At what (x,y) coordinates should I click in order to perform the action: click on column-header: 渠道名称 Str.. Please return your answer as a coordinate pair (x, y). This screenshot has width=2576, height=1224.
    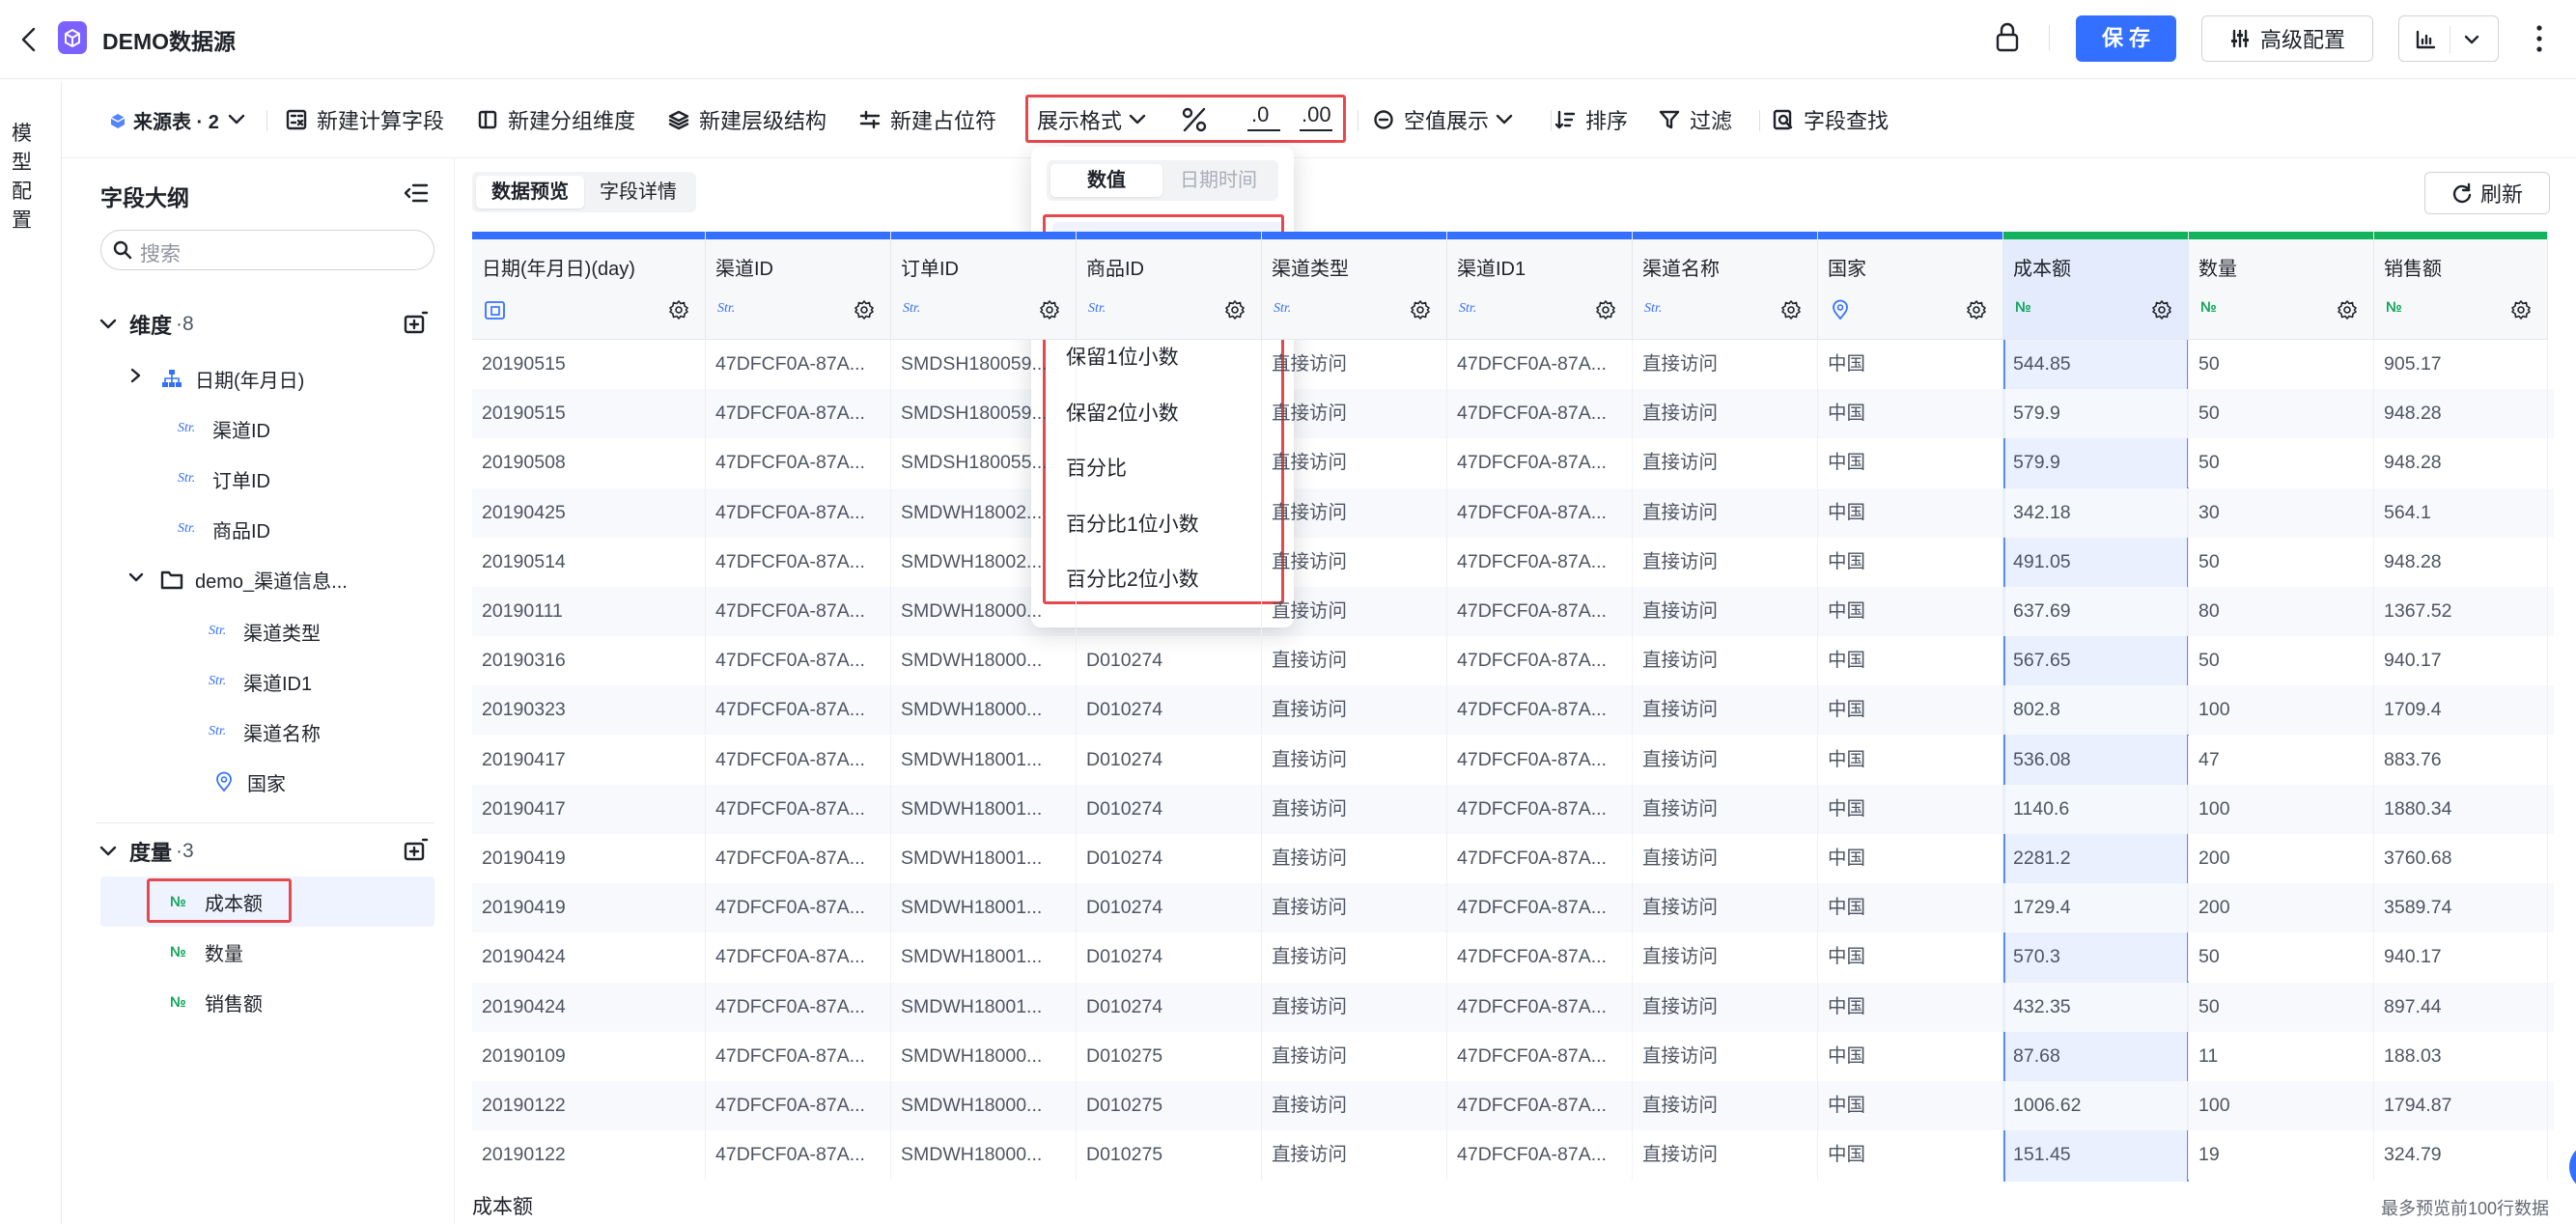
    Looking at the image, I should click on (1726, 286).